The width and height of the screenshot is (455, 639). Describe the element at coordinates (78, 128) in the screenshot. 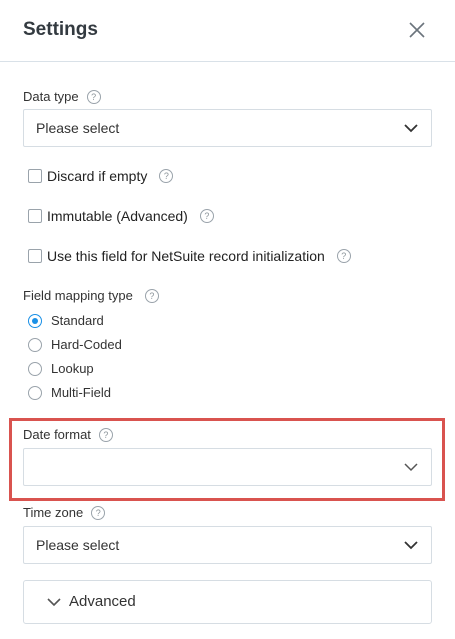

I see `data-type-value: Please select` at that location.